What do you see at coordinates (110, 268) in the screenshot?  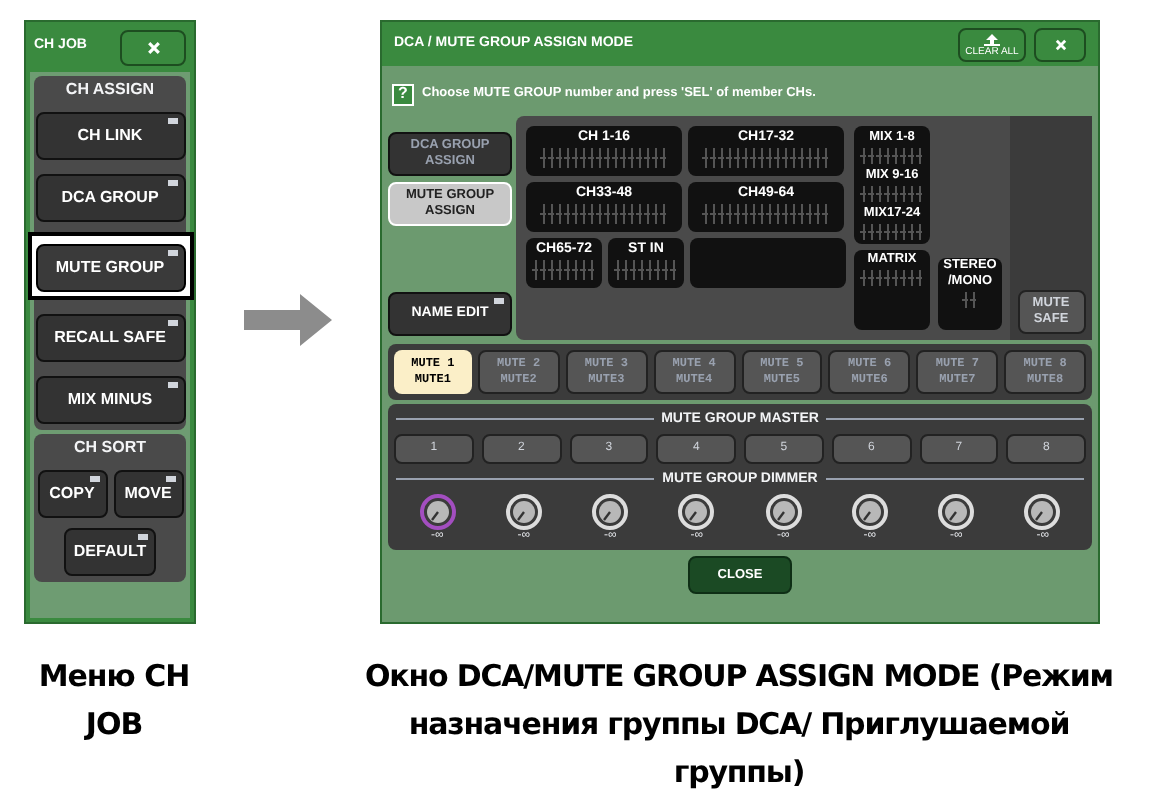 I see `menu-button: MUTE GROUP` at bounding box center [110, 268].